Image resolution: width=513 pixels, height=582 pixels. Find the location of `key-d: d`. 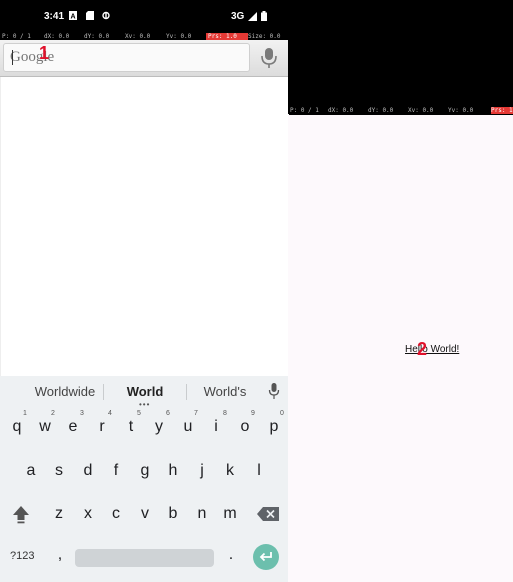

key-d: d is located at coordinates (88, 471).